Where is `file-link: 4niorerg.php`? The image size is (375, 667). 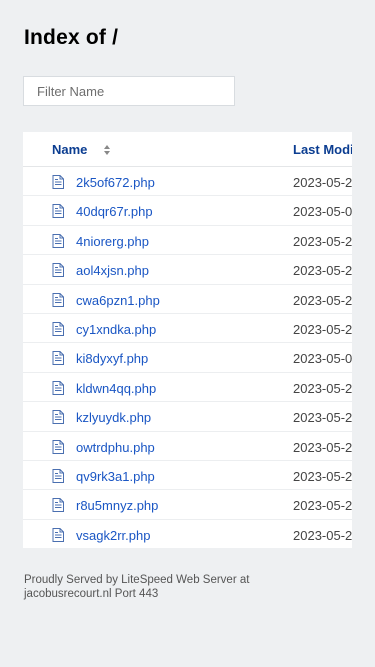
file-link: 4niorerg.php is located at coordinates (112, 241).